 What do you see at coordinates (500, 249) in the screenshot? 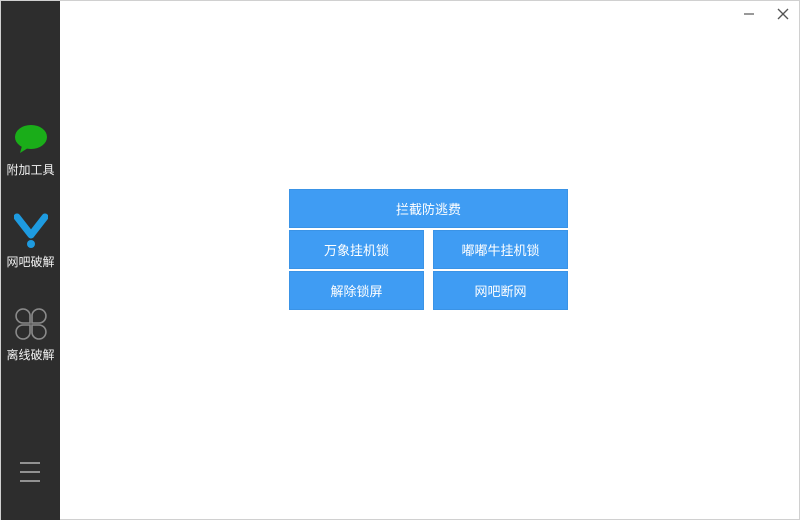
I see `dudu-niu-hang-lock-button: 嘟嘟牛挂机锁` at bounding box center [500, 249].